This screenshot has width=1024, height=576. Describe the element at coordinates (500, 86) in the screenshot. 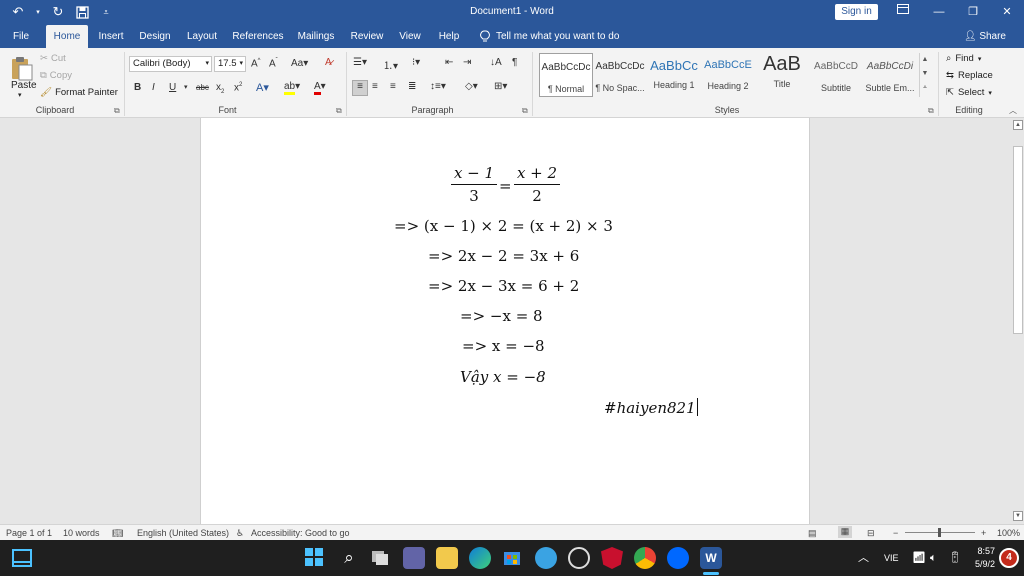

I see `borders-icon: ⊞▾` at that location.